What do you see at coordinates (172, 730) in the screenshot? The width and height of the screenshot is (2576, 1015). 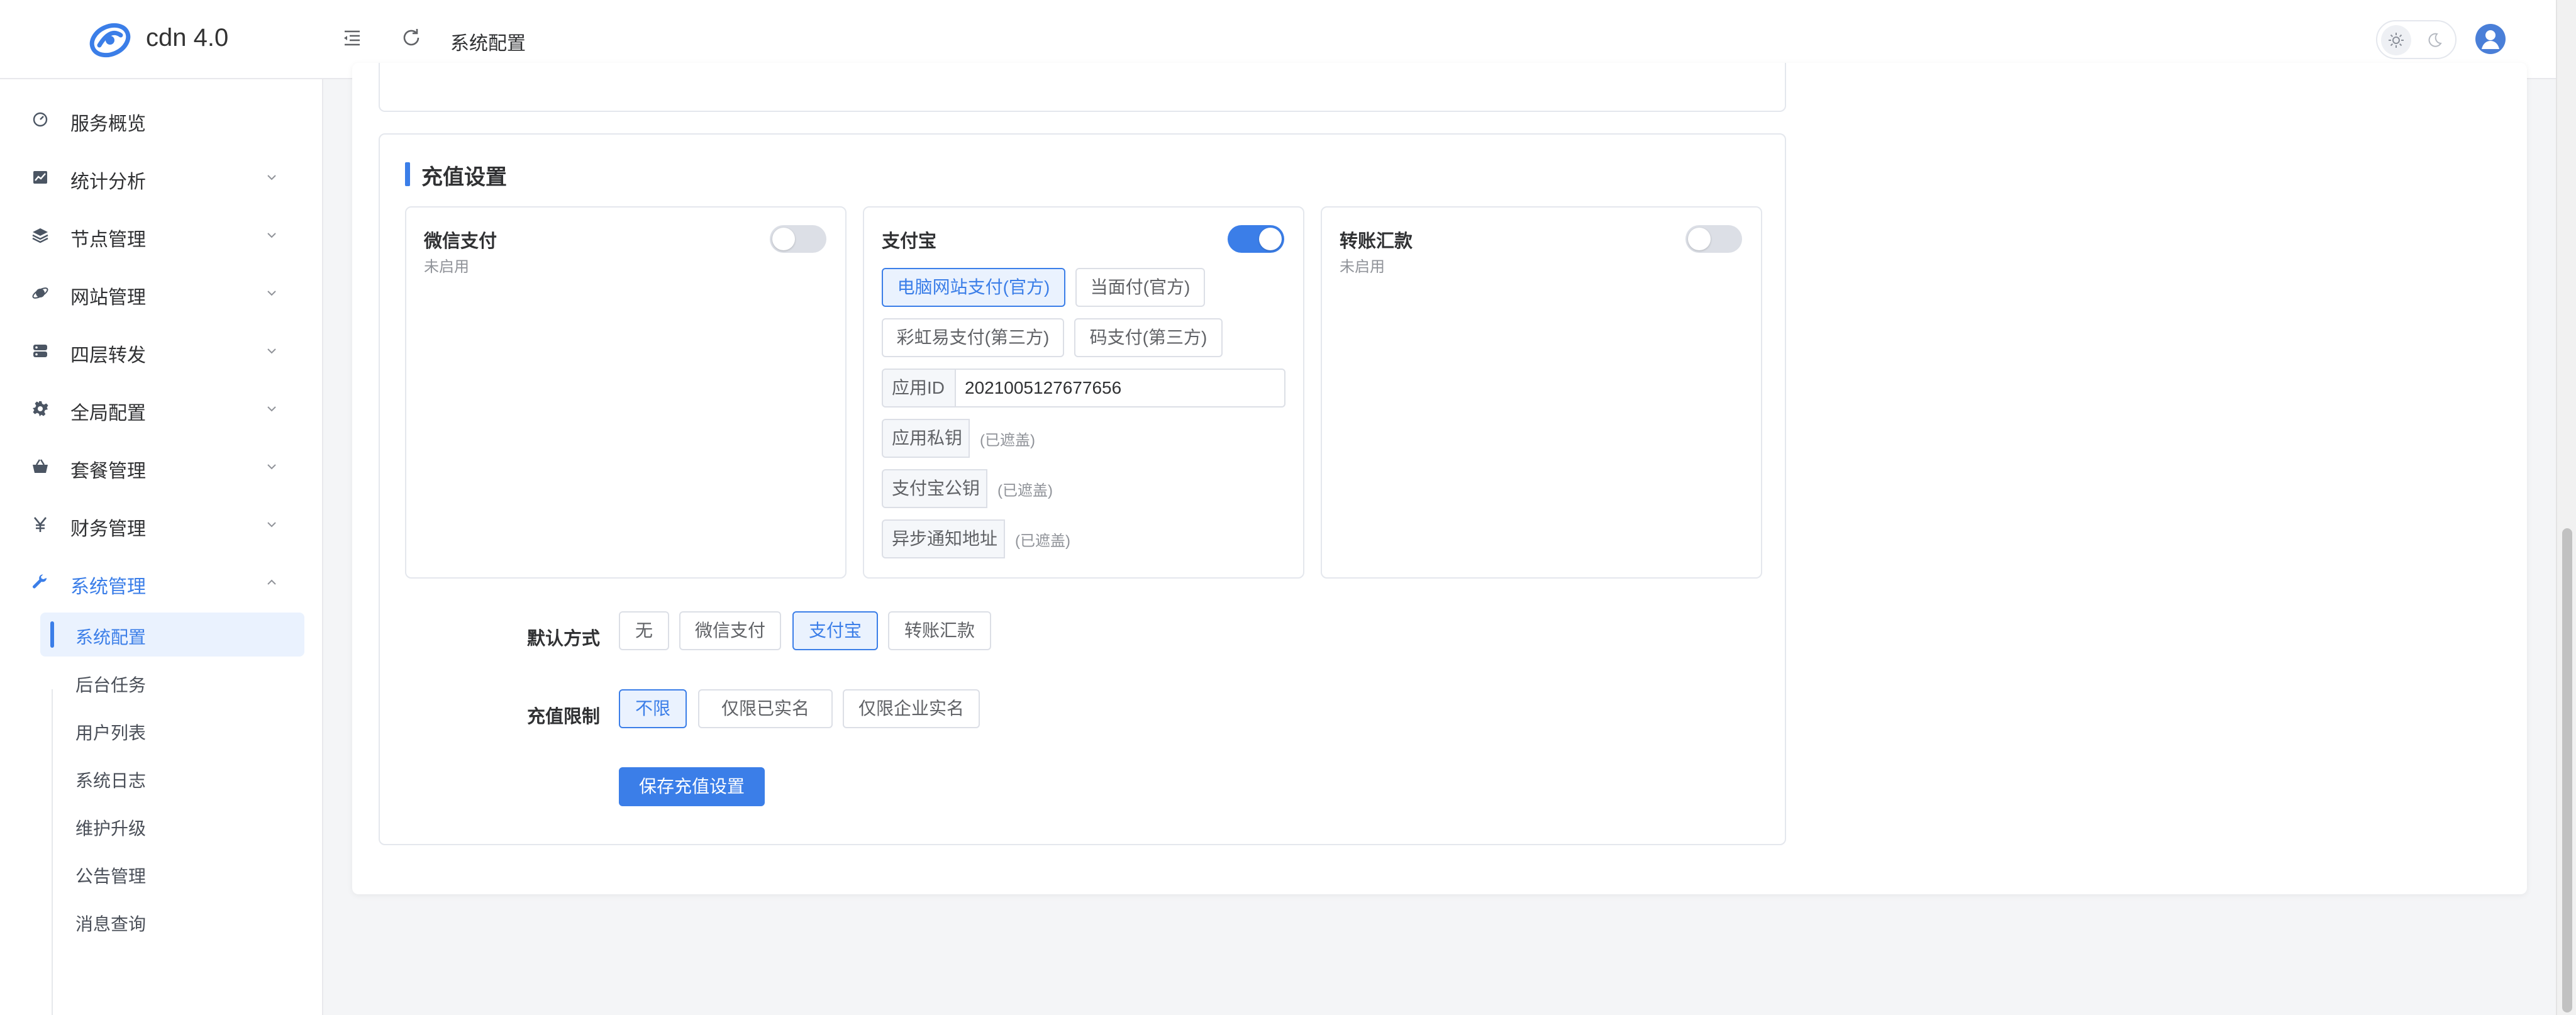 I see `sidebar-subitem-user-list: 用户列表` at bounding box center [172, 730].